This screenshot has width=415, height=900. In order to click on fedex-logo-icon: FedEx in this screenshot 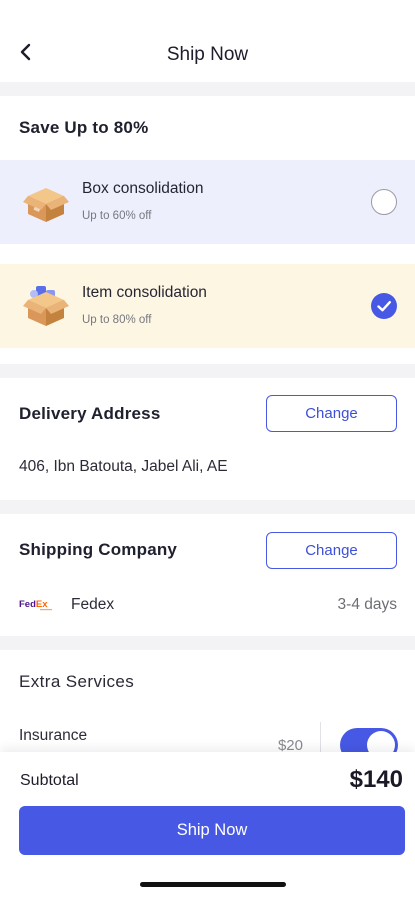, I will do `click(37, 605)`.